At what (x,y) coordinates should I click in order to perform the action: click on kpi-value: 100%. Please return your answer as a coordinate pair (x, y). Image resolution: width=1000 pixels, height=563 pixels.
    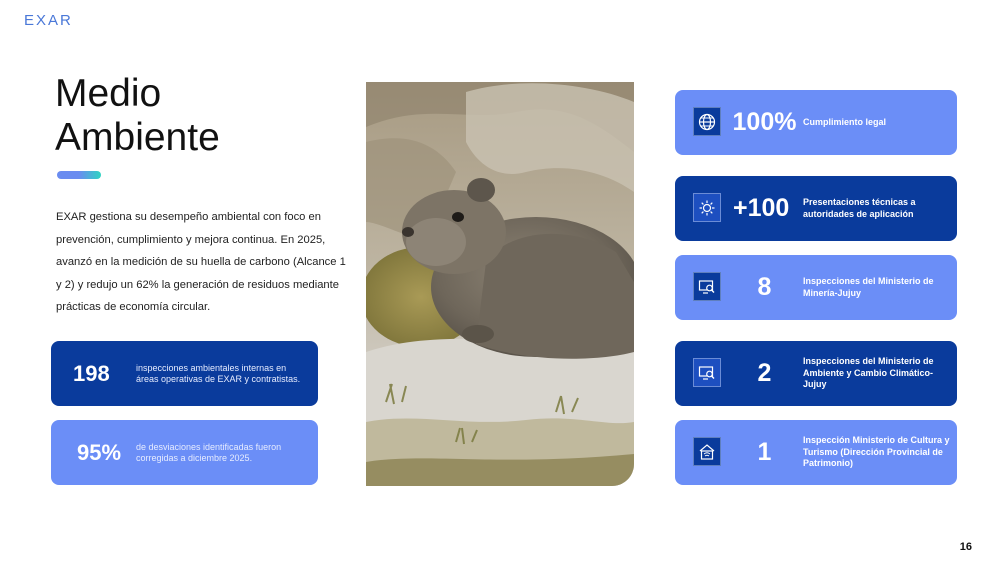
    Looking at the image, I should click on (764, 122).